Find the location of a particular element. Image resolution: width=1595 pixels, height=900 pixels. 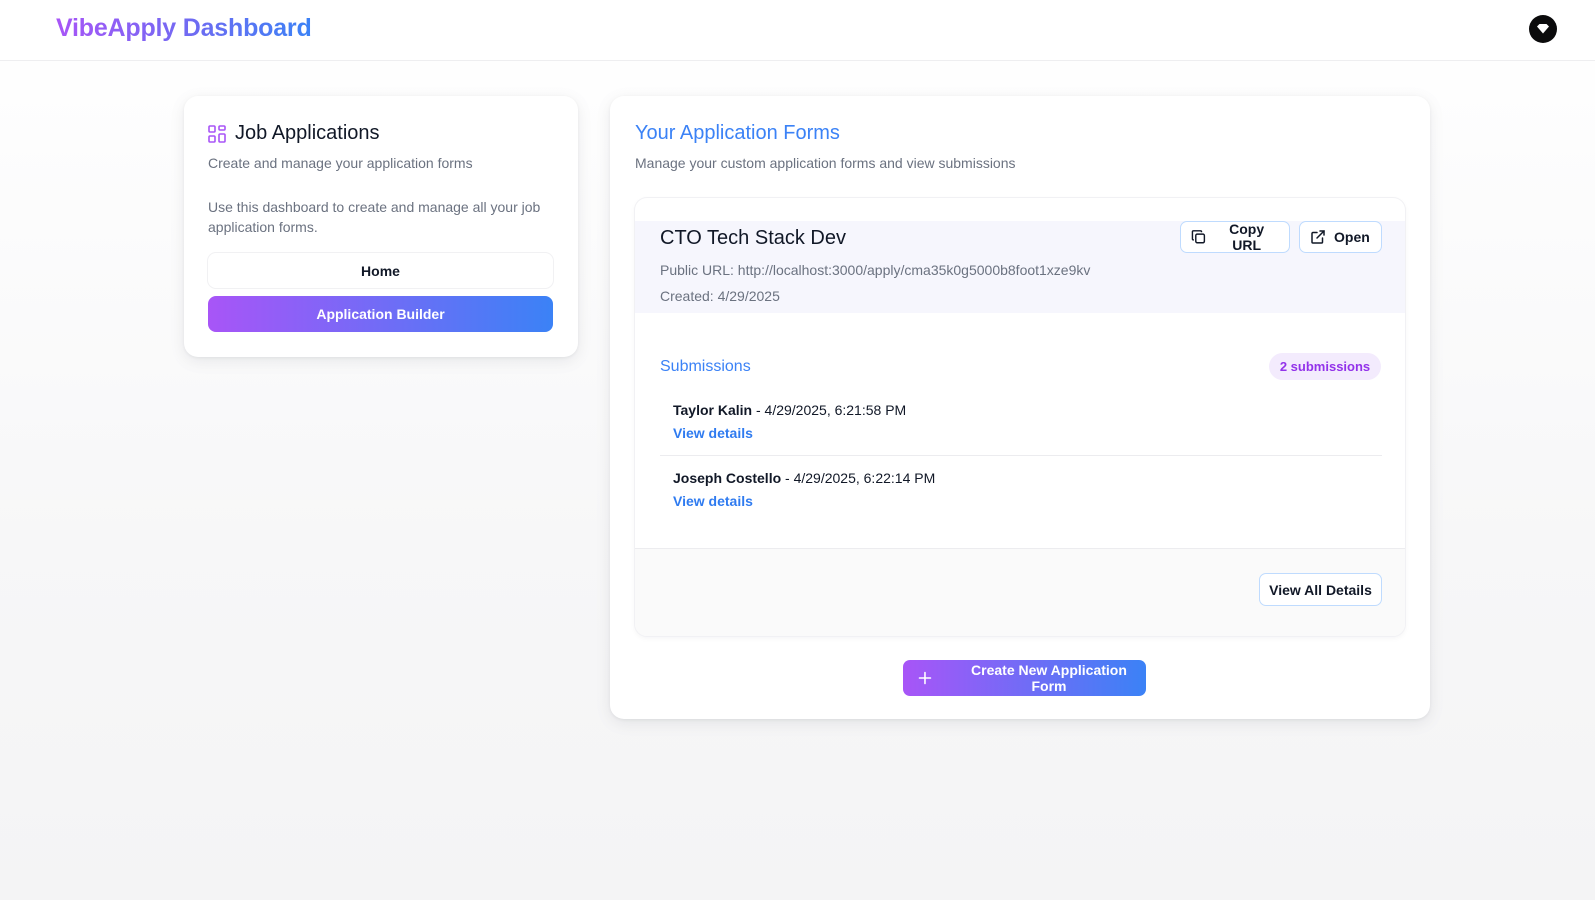

section-title: Your Application Forms is located at coordinates (737, 133).